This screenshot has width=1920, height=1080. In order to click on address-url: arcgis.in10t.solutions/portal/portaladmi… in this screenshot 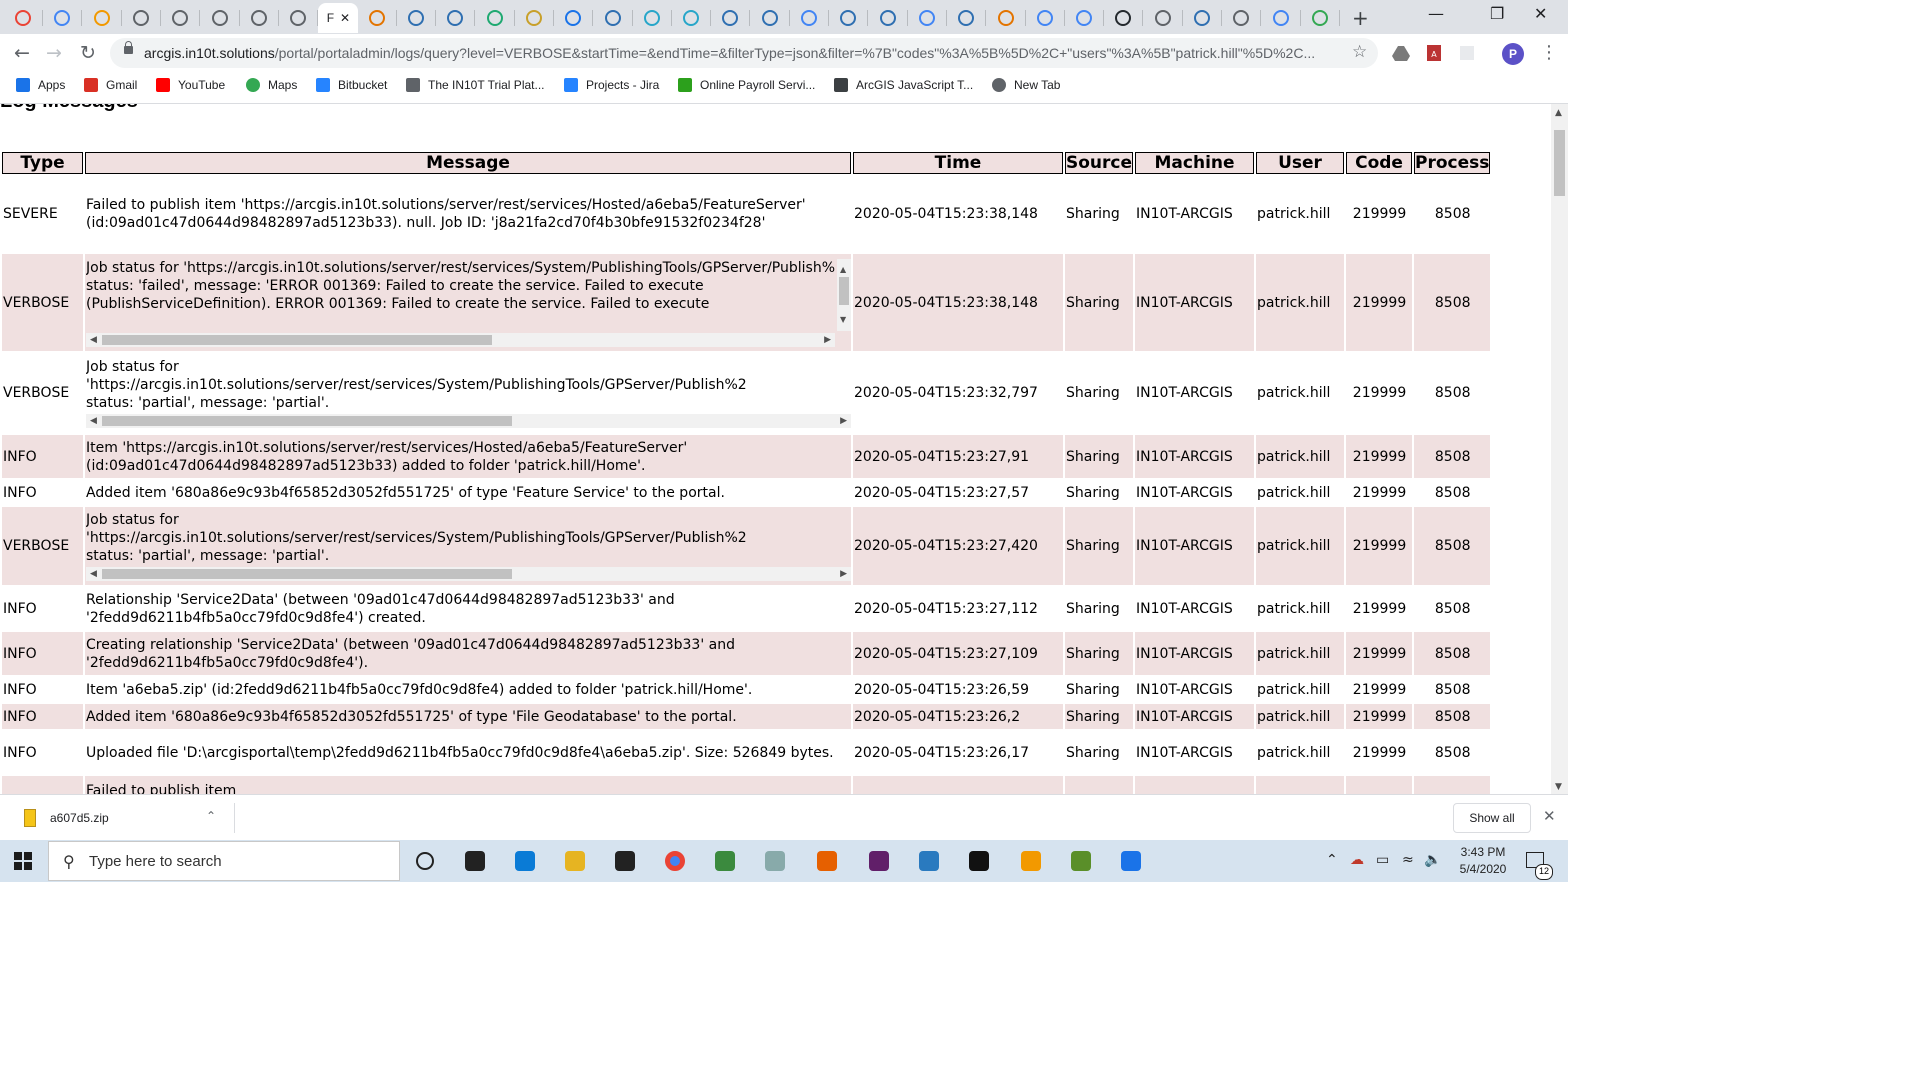, I will do `click(741, 53)`.